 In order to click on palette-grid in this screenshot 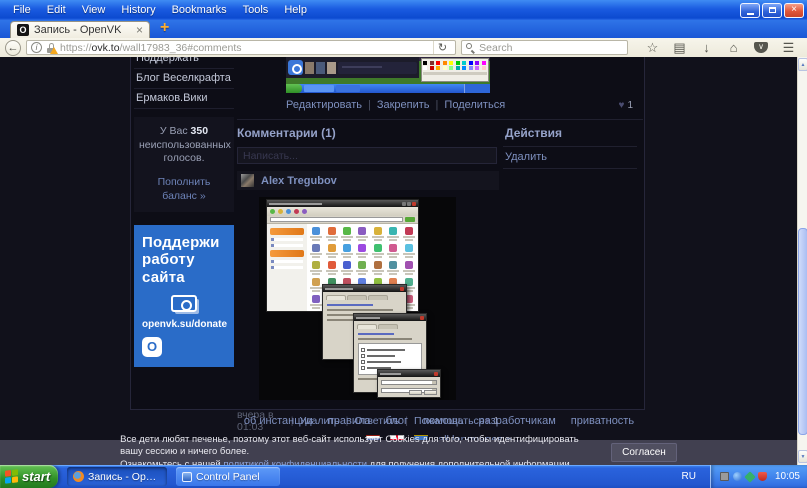, I will do `click(455, 65)`.